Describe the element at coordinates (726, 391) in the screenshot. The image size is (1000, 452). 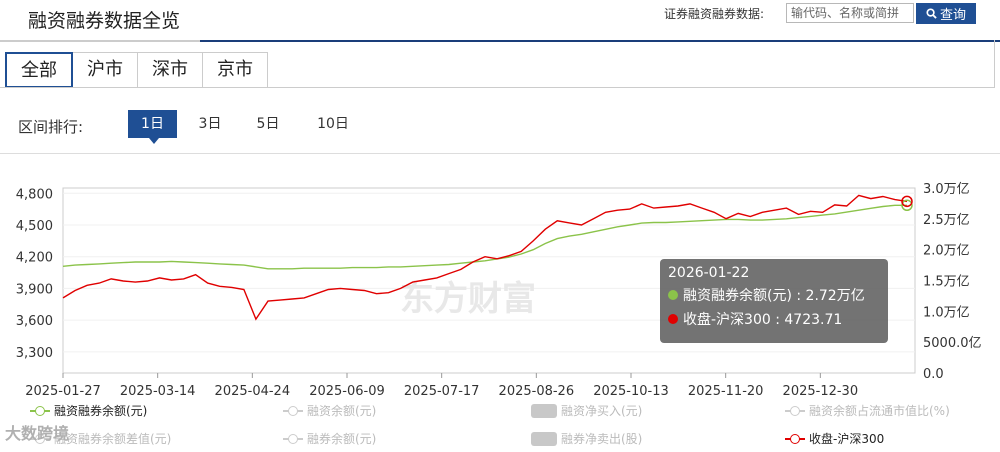
I see `x-tick-label: 2025-11-20` at that location.